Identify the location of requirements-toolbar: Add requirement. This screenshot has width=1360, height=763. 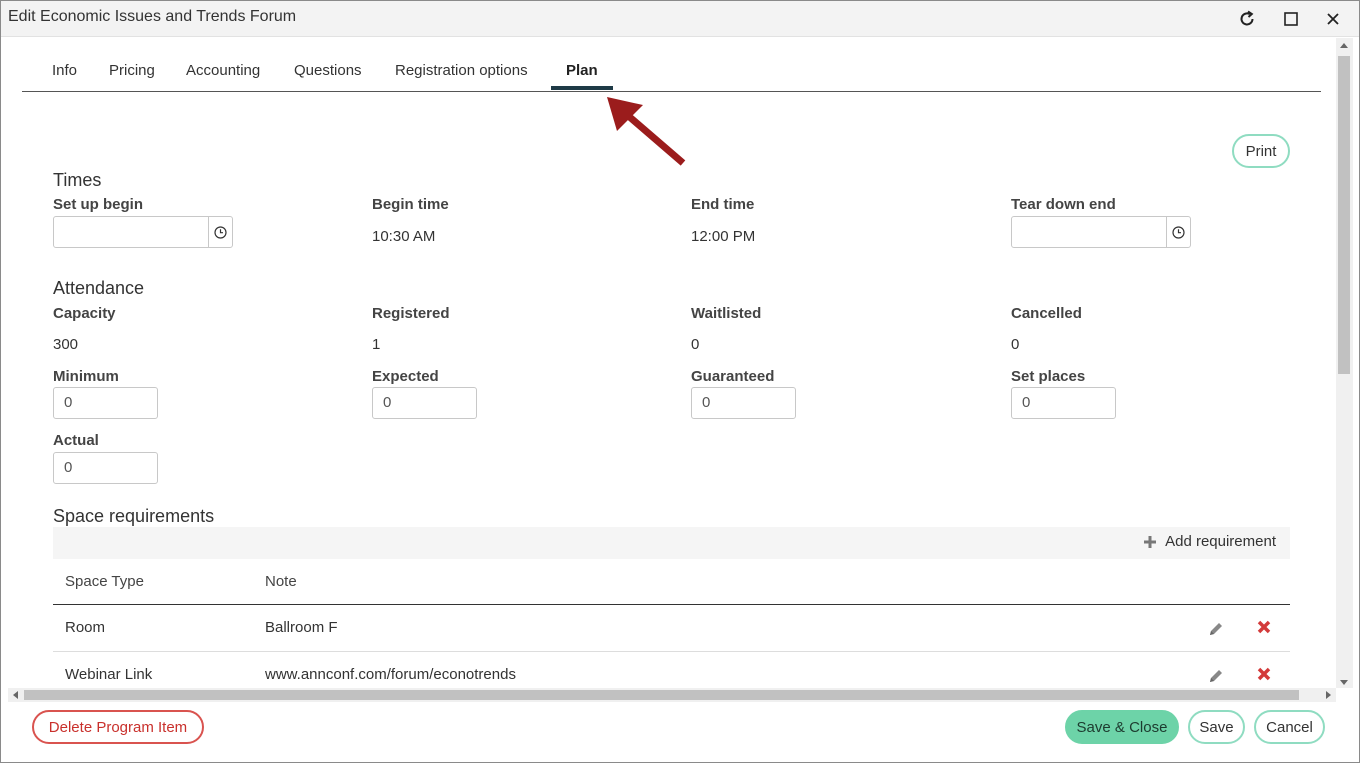
(671, 543).